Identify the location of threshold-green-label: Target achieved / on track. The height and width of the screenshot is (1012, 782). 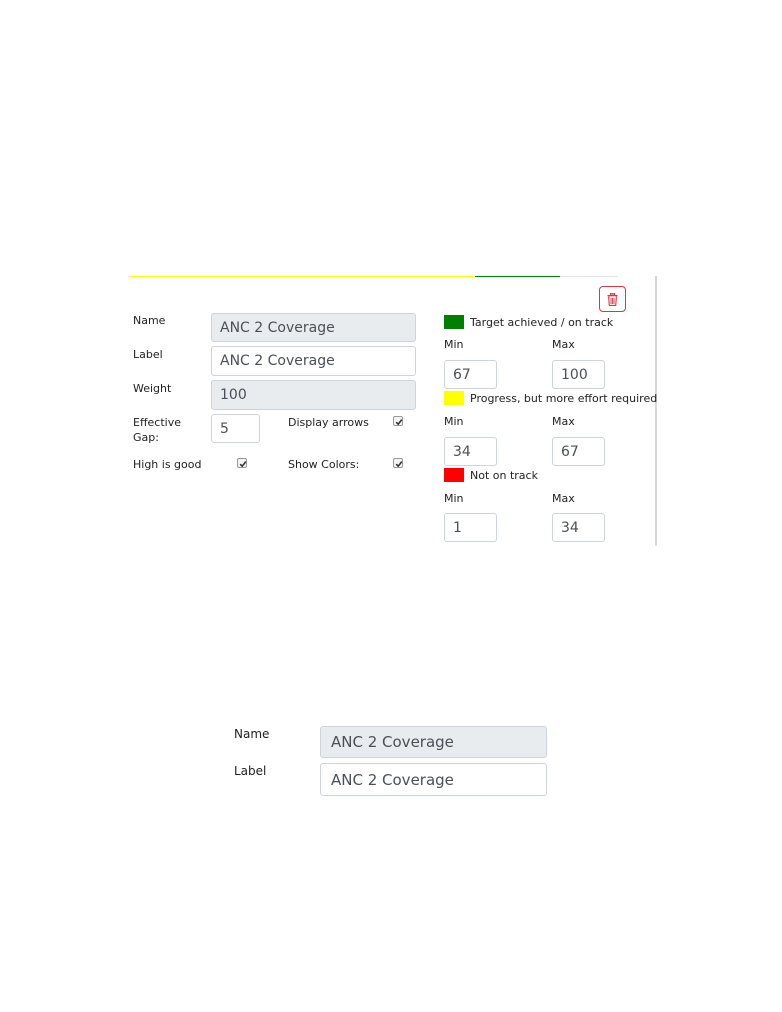
(542, 322).